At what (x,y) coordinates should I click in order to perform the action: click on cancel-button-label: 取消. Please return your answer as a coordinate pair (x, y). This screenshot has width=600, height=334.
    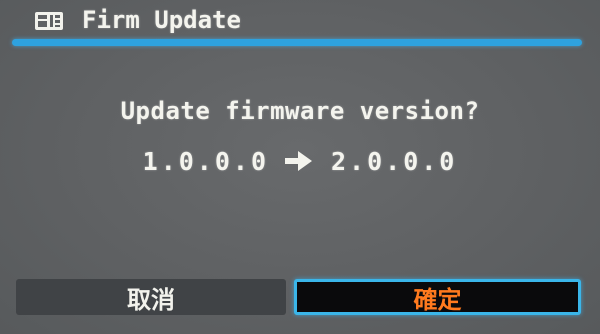
    Looking at the image, I should click on (151, 299).